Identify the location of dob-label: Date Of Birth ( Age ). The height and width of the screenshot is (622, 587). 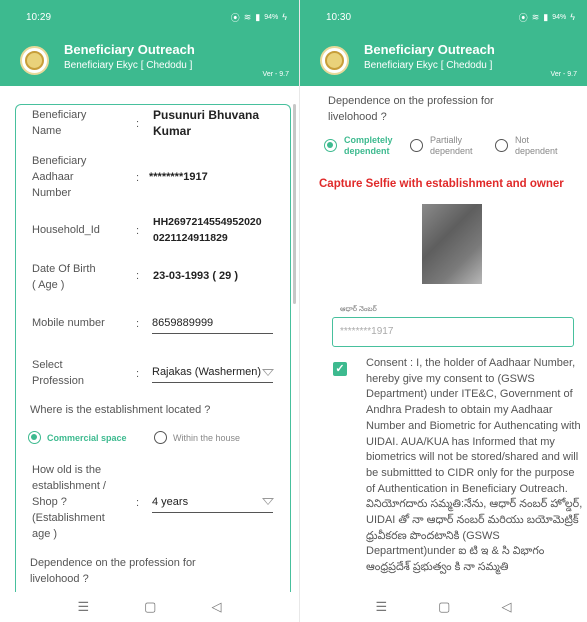
(64, 277).